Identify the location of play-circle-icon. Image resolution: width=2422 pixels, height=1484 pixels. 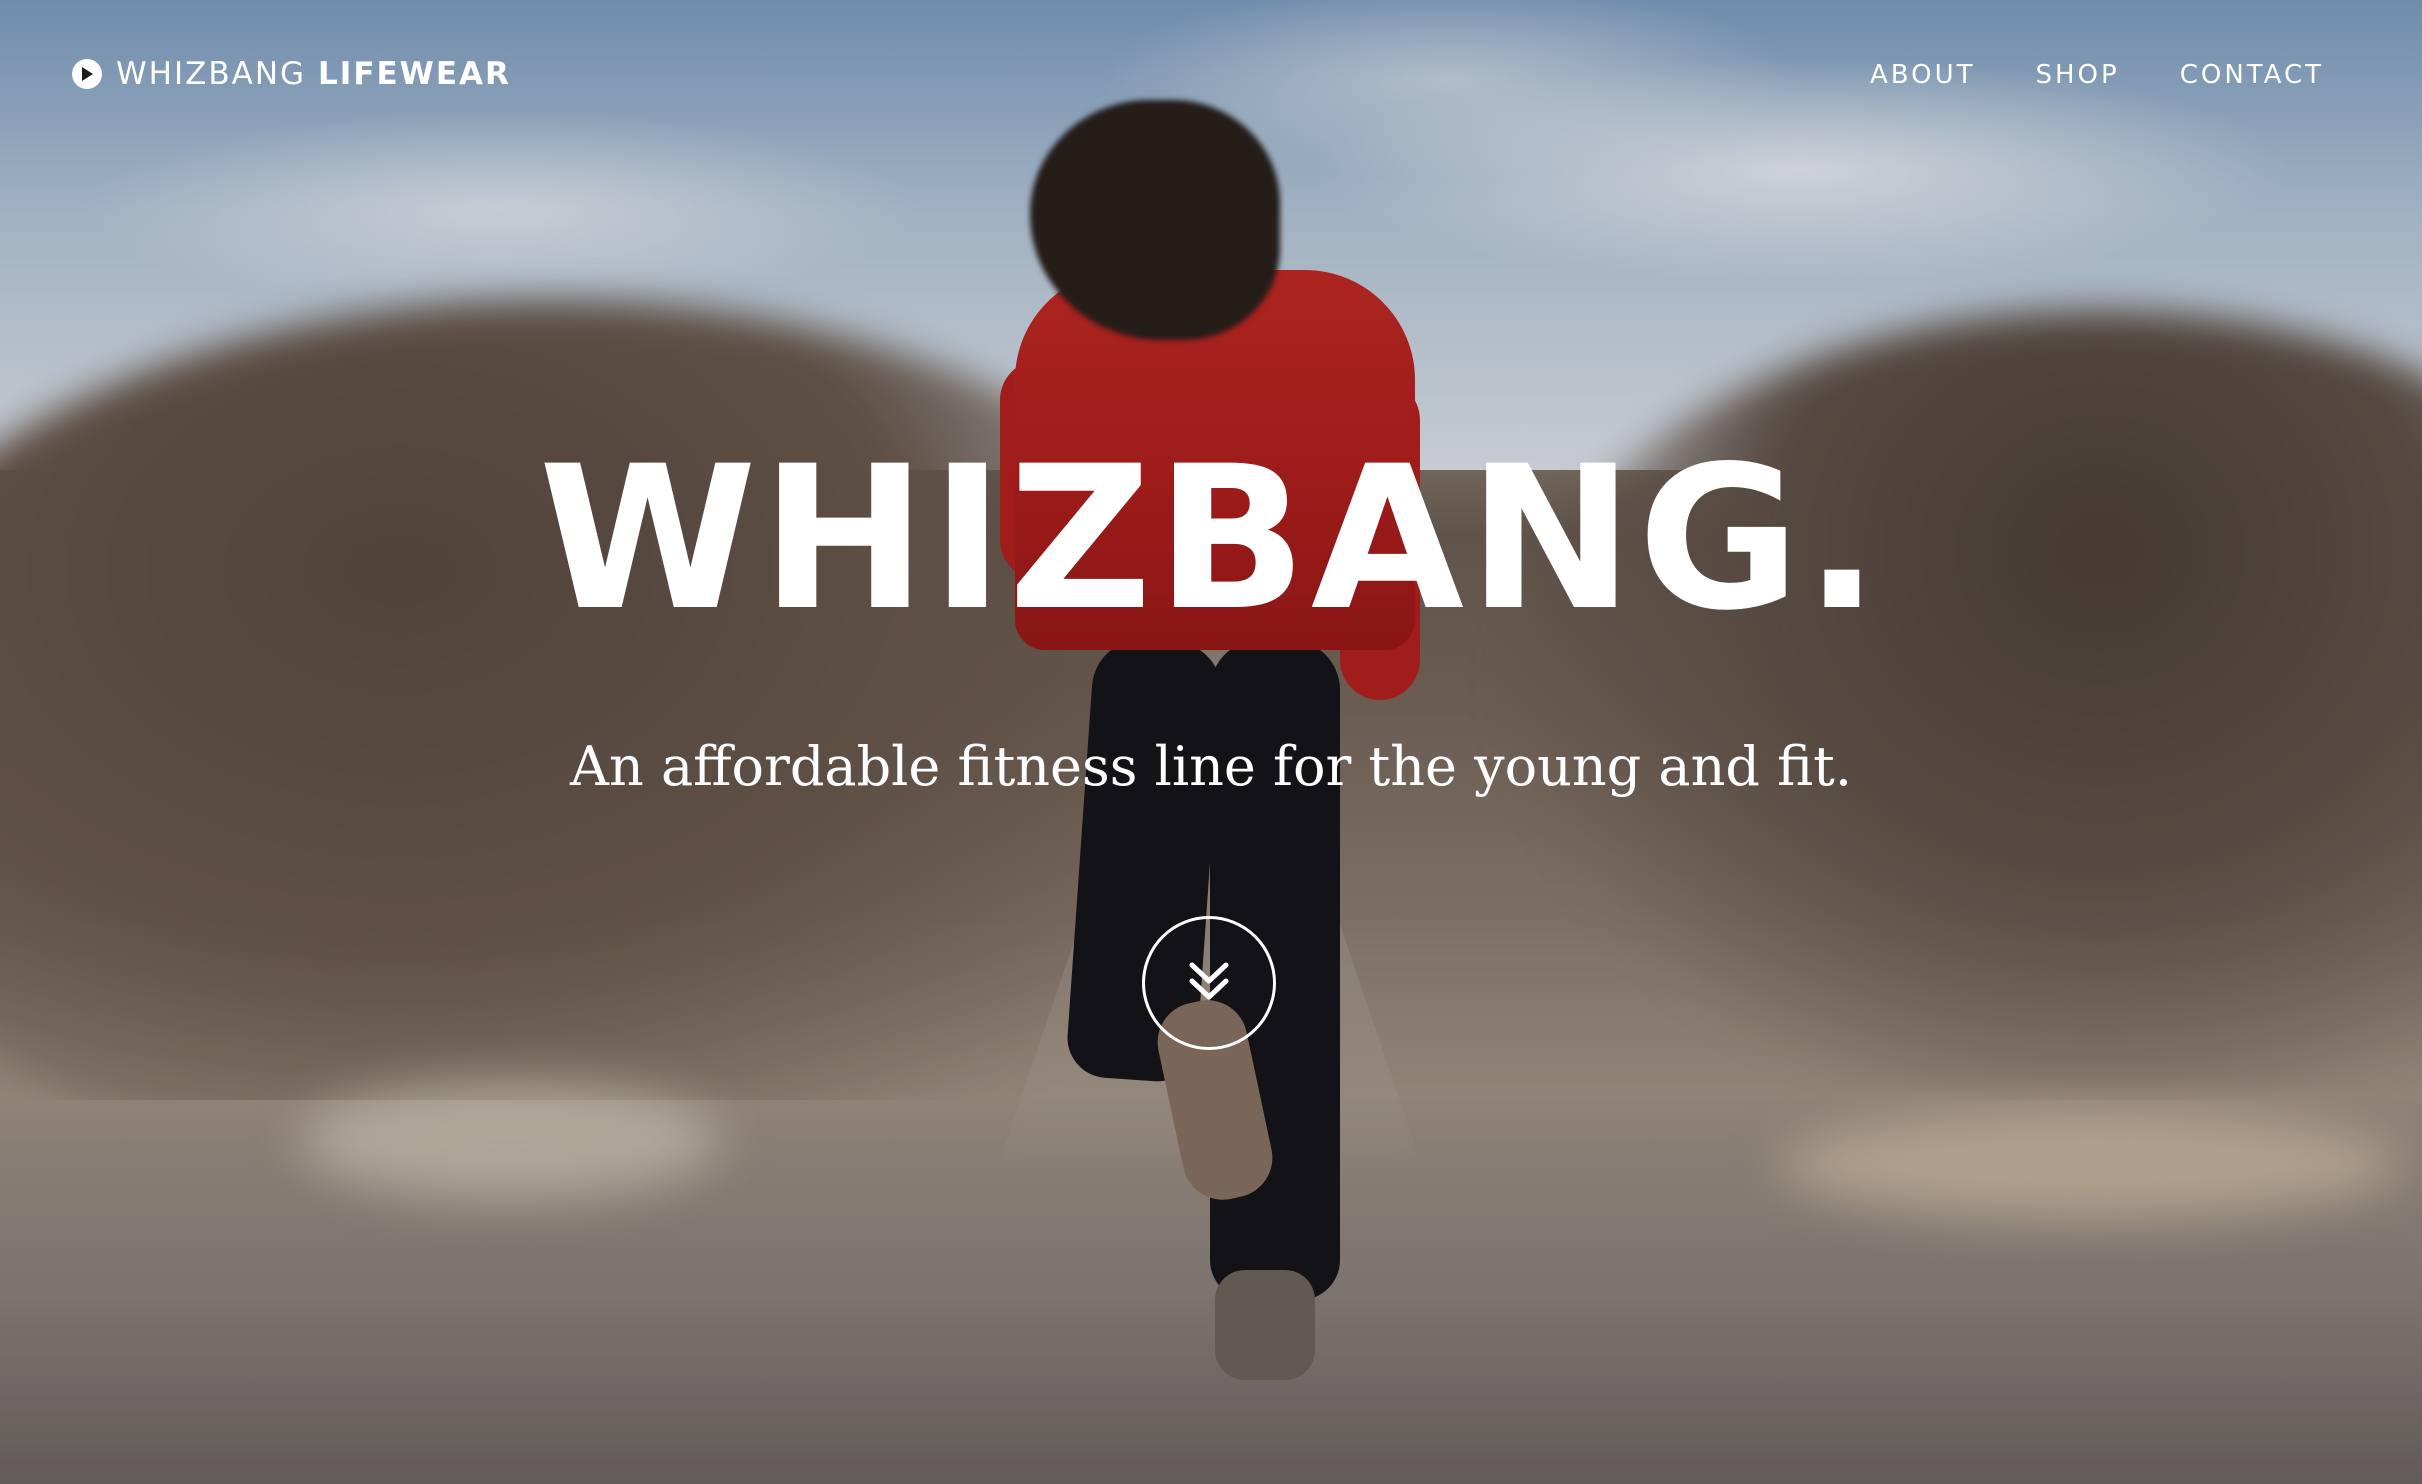
(87, 74).